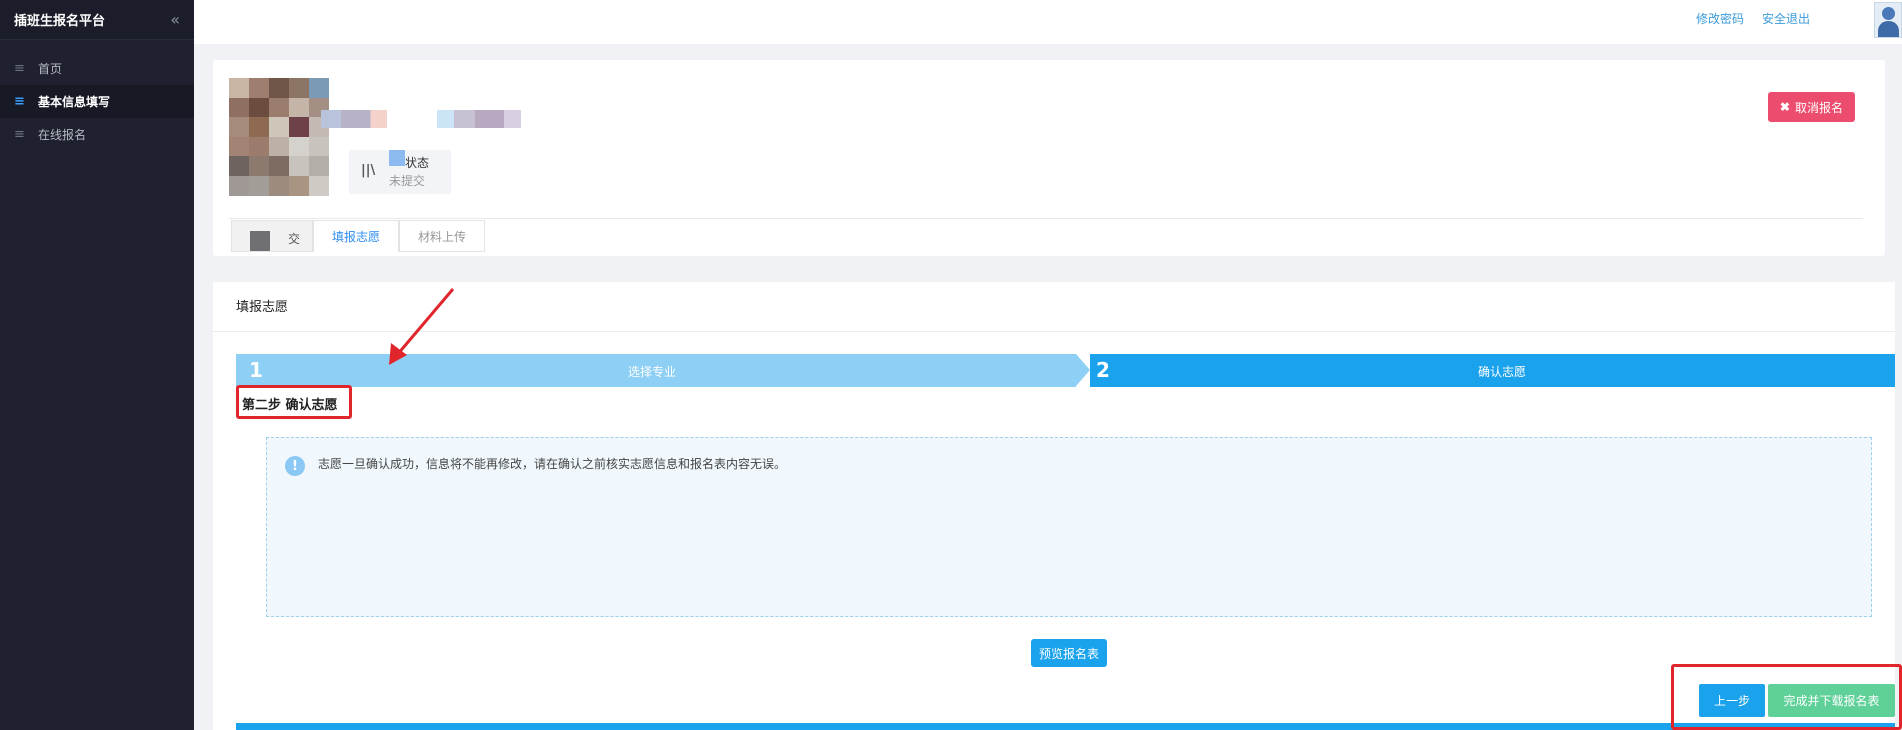  What do you see at coordinates (479, 119) in the screenshot?
I see `redacted-id-mosaic` at bounding box center [479, 119].